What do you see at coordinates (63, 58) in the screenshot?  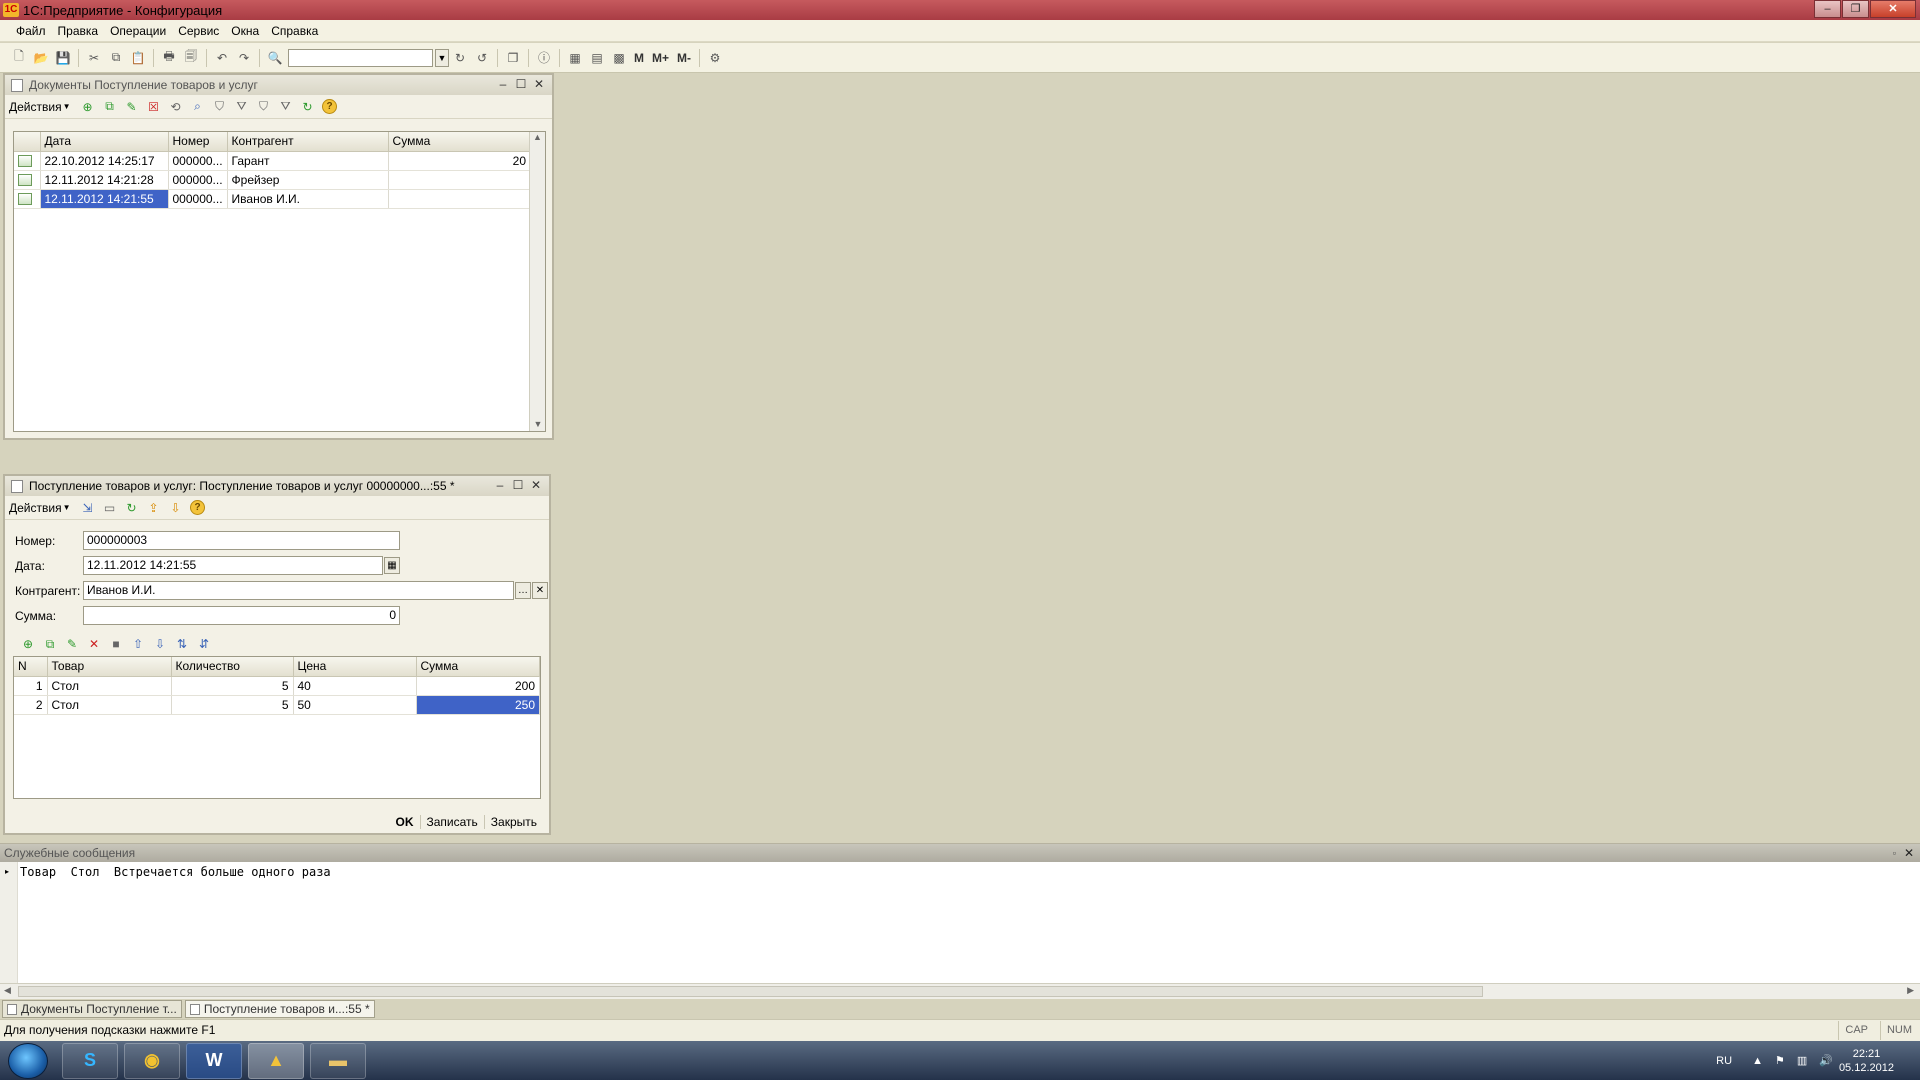 I see `save-icon: 💾` at bounding box center [63, 58].